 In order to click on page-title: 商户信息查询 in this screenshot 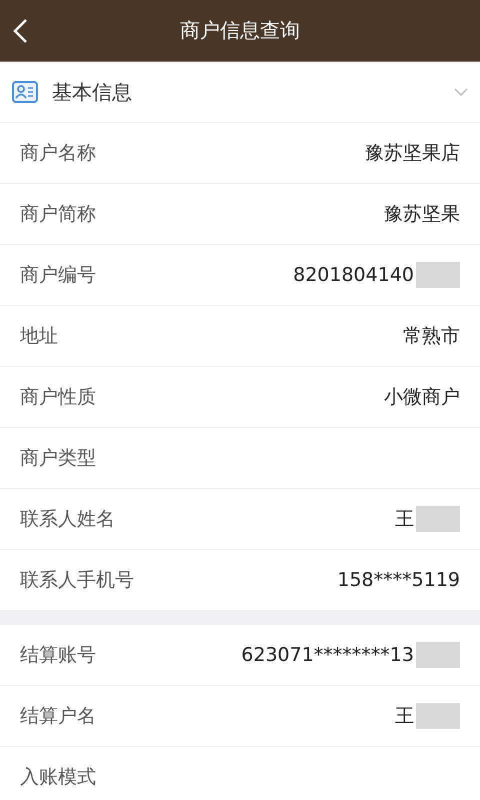, I will do `click(240, 30)`.